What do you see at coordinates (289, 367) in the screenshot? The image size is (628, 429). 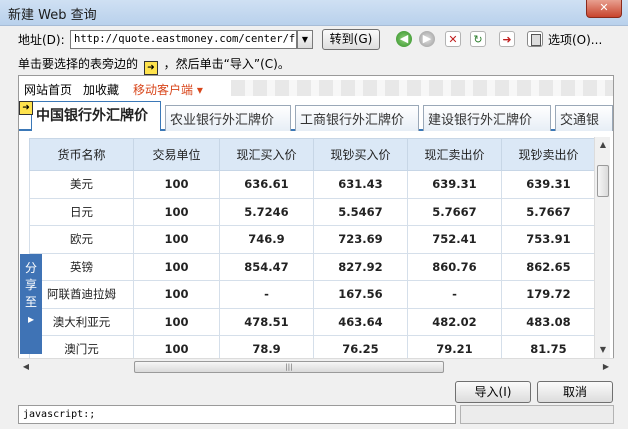 I see `horizontal-scroll-thumb: |||` at bounding box center [289, 367].